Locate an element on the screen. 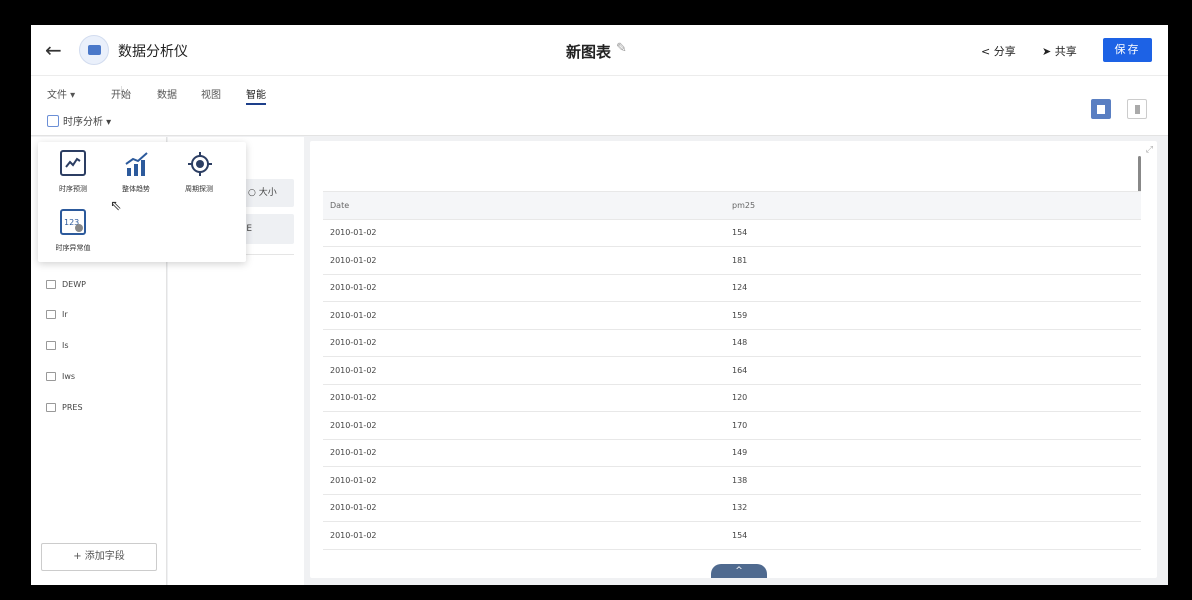  table-row: 2010-01-02 170 is located at coordinates (732, 425).